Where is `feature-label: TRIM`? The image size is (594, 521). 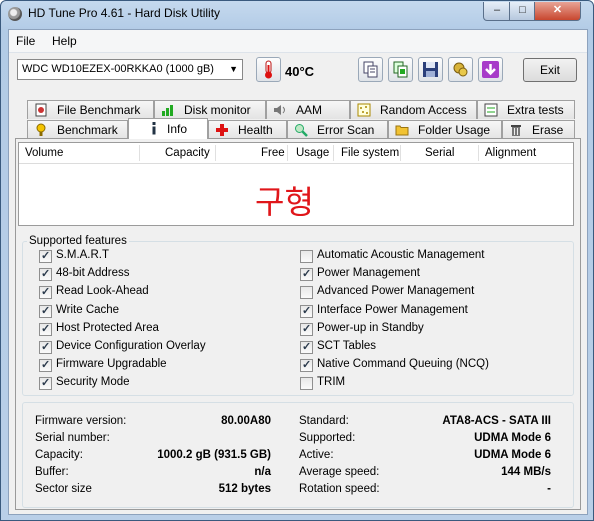 feature-label: TRIM is located at coordinates (331, 382).